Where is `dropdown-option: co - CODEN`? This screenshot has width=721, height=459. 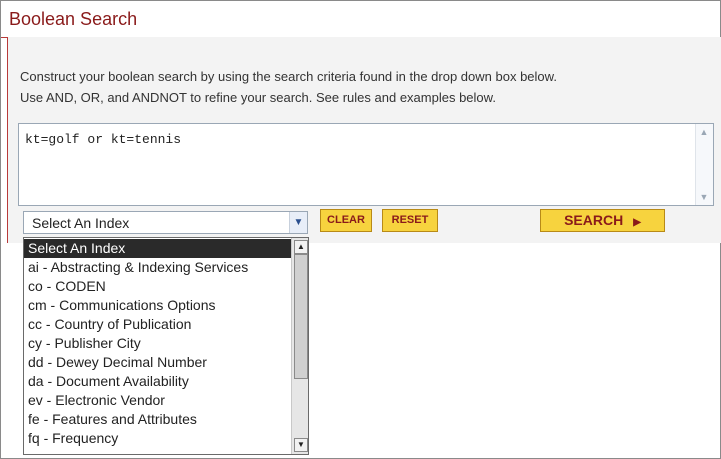
dropdown-option: co - CODEN is located at coordinates (159, 286).